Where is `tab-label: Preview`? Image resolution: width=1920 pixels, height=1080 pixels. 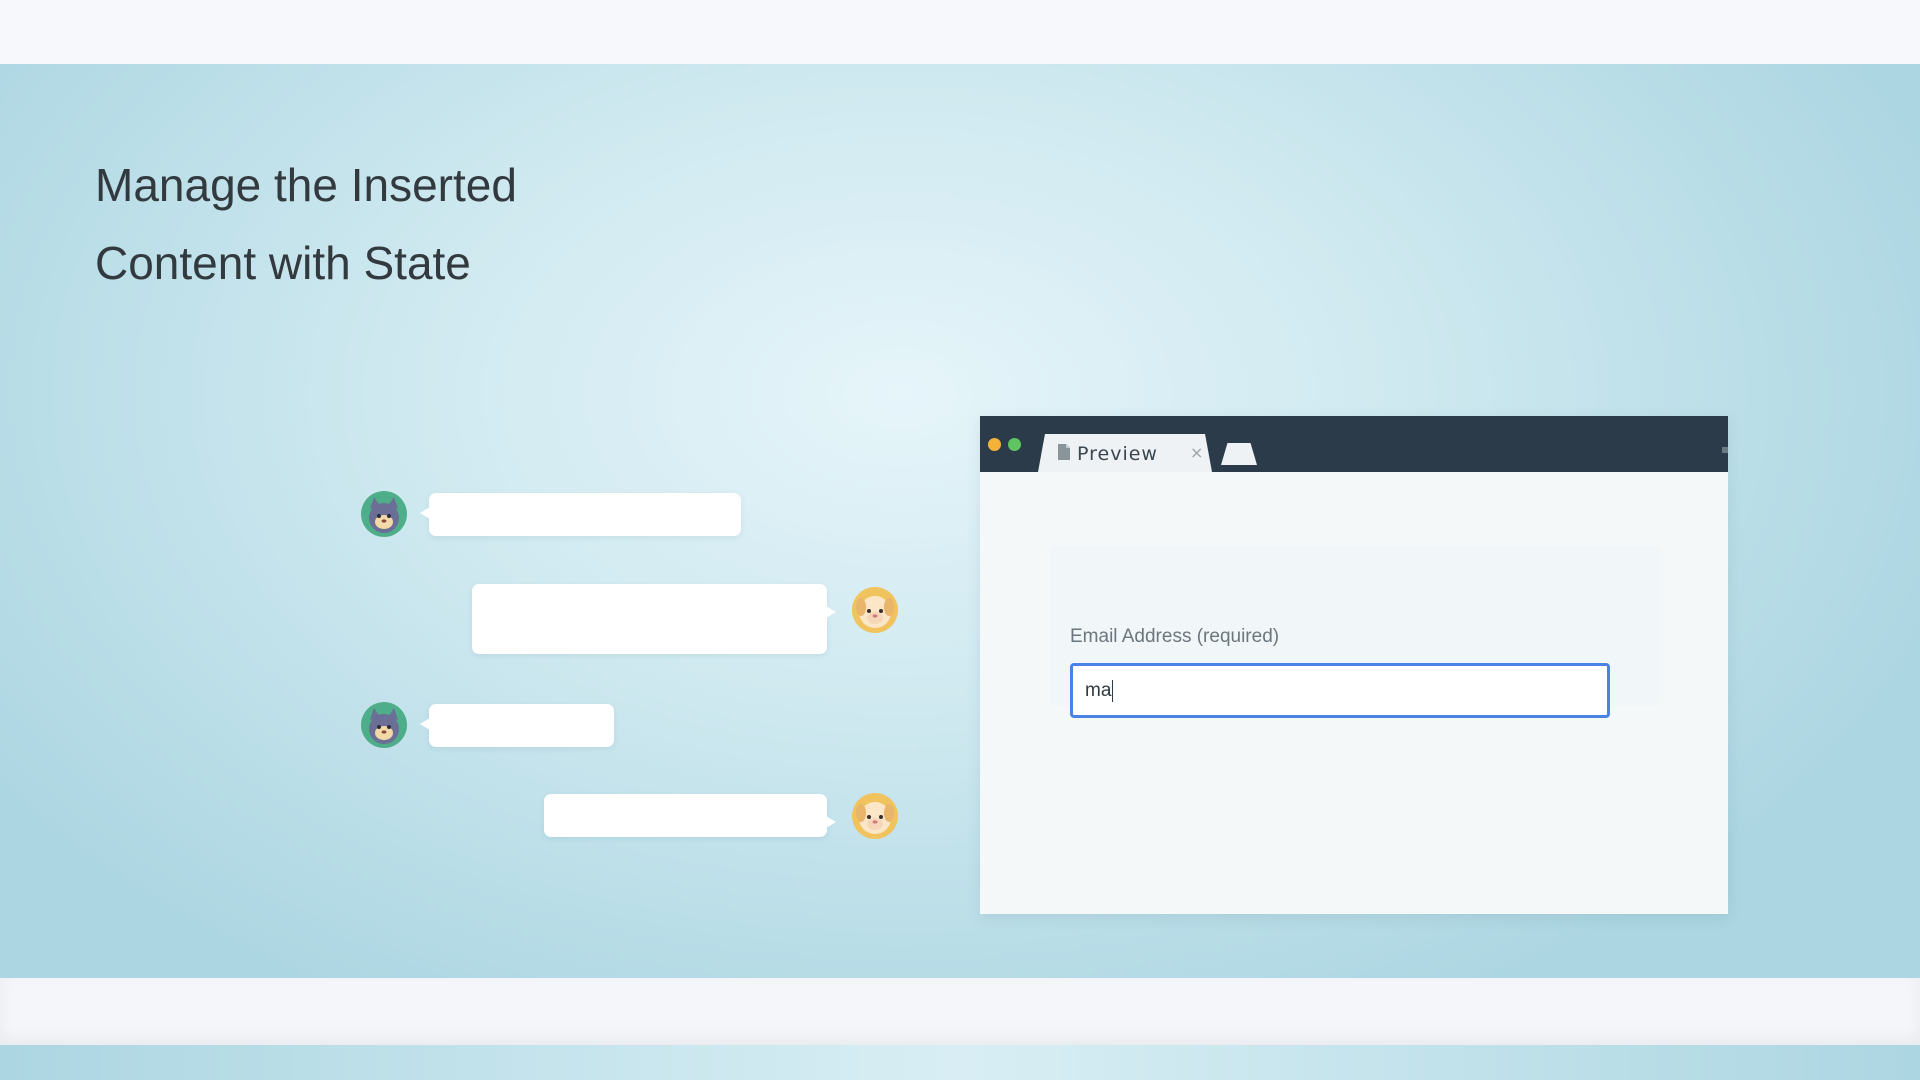
tab-label: Preview is located at coordinates (1117, 454).